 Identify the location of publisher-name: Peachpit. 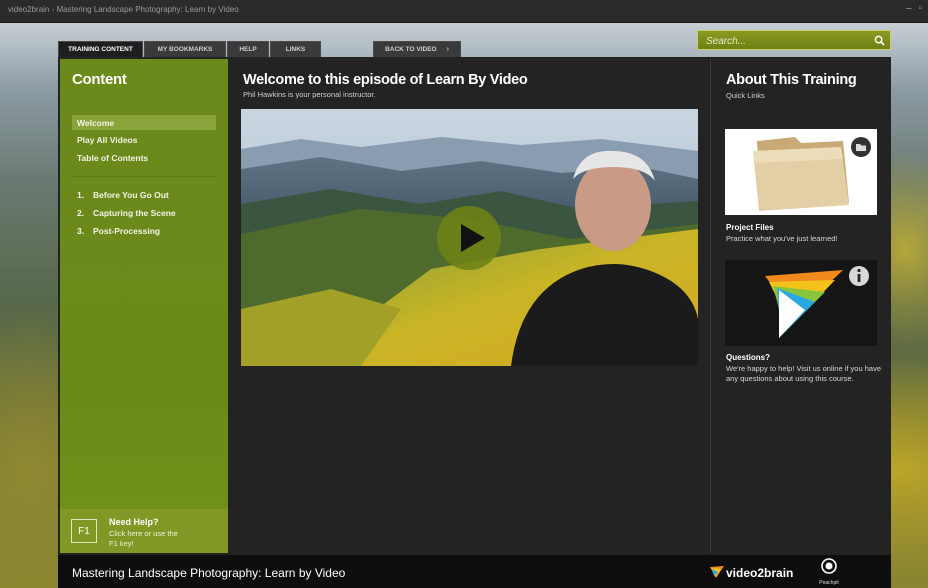
(829, 583).